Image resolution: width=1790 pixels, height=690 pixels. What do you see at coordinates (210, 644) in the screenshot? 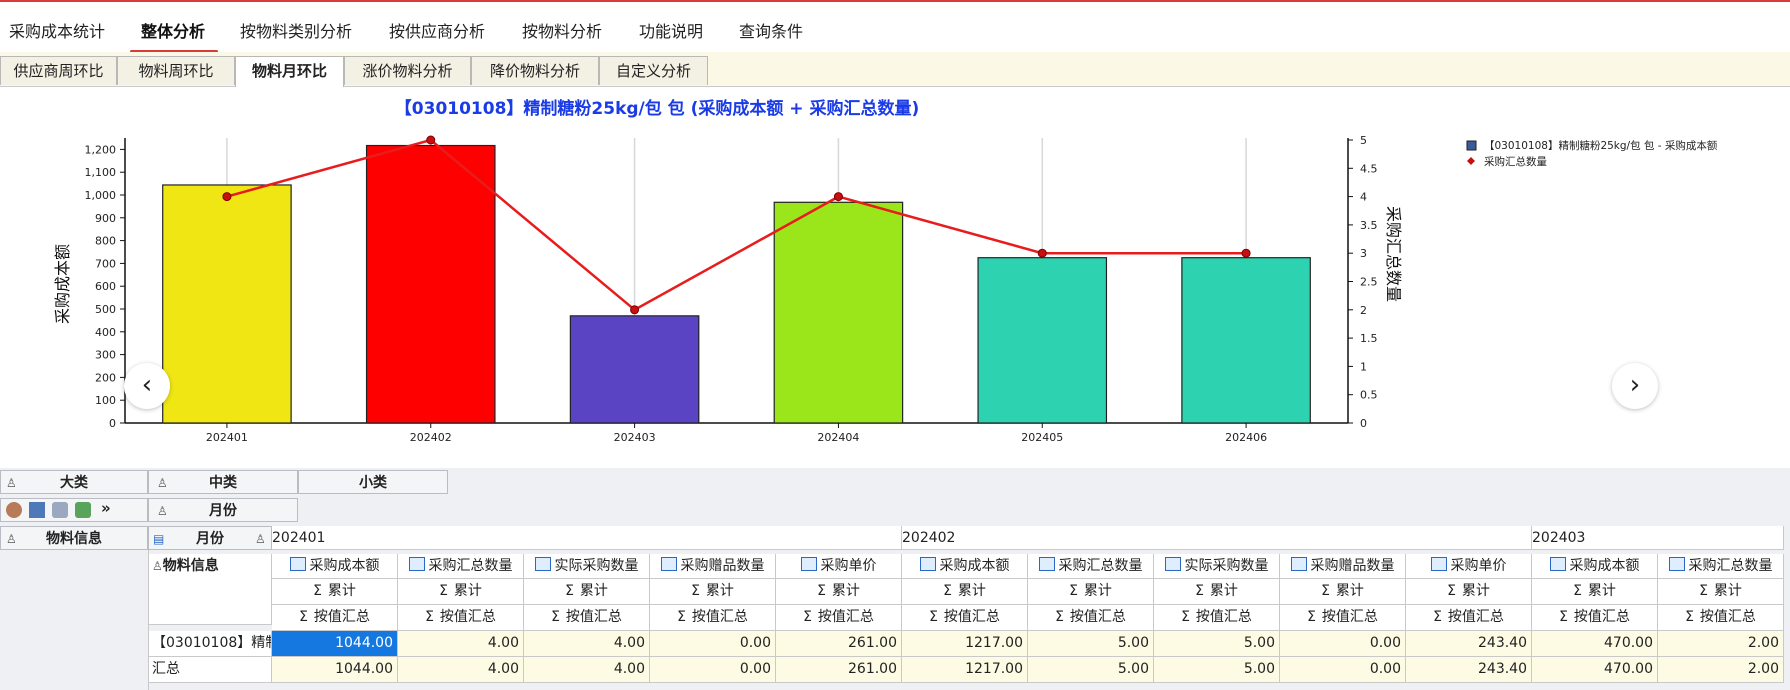
I see `row-label-material: 【03010108】精制糖粉25kg/包 包` at bounding box center [210, 644].